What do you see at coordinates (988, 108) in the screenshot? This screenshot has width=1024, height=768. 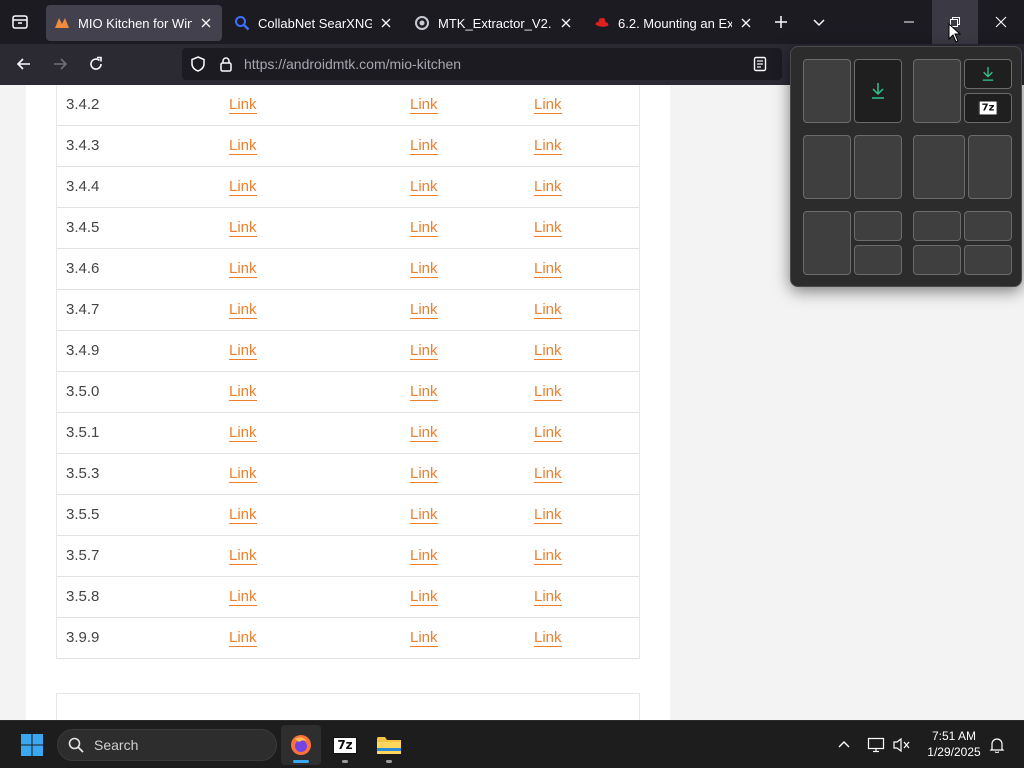 I see `snap-zone-occupied: 7z` at bounding box center [988, 108].